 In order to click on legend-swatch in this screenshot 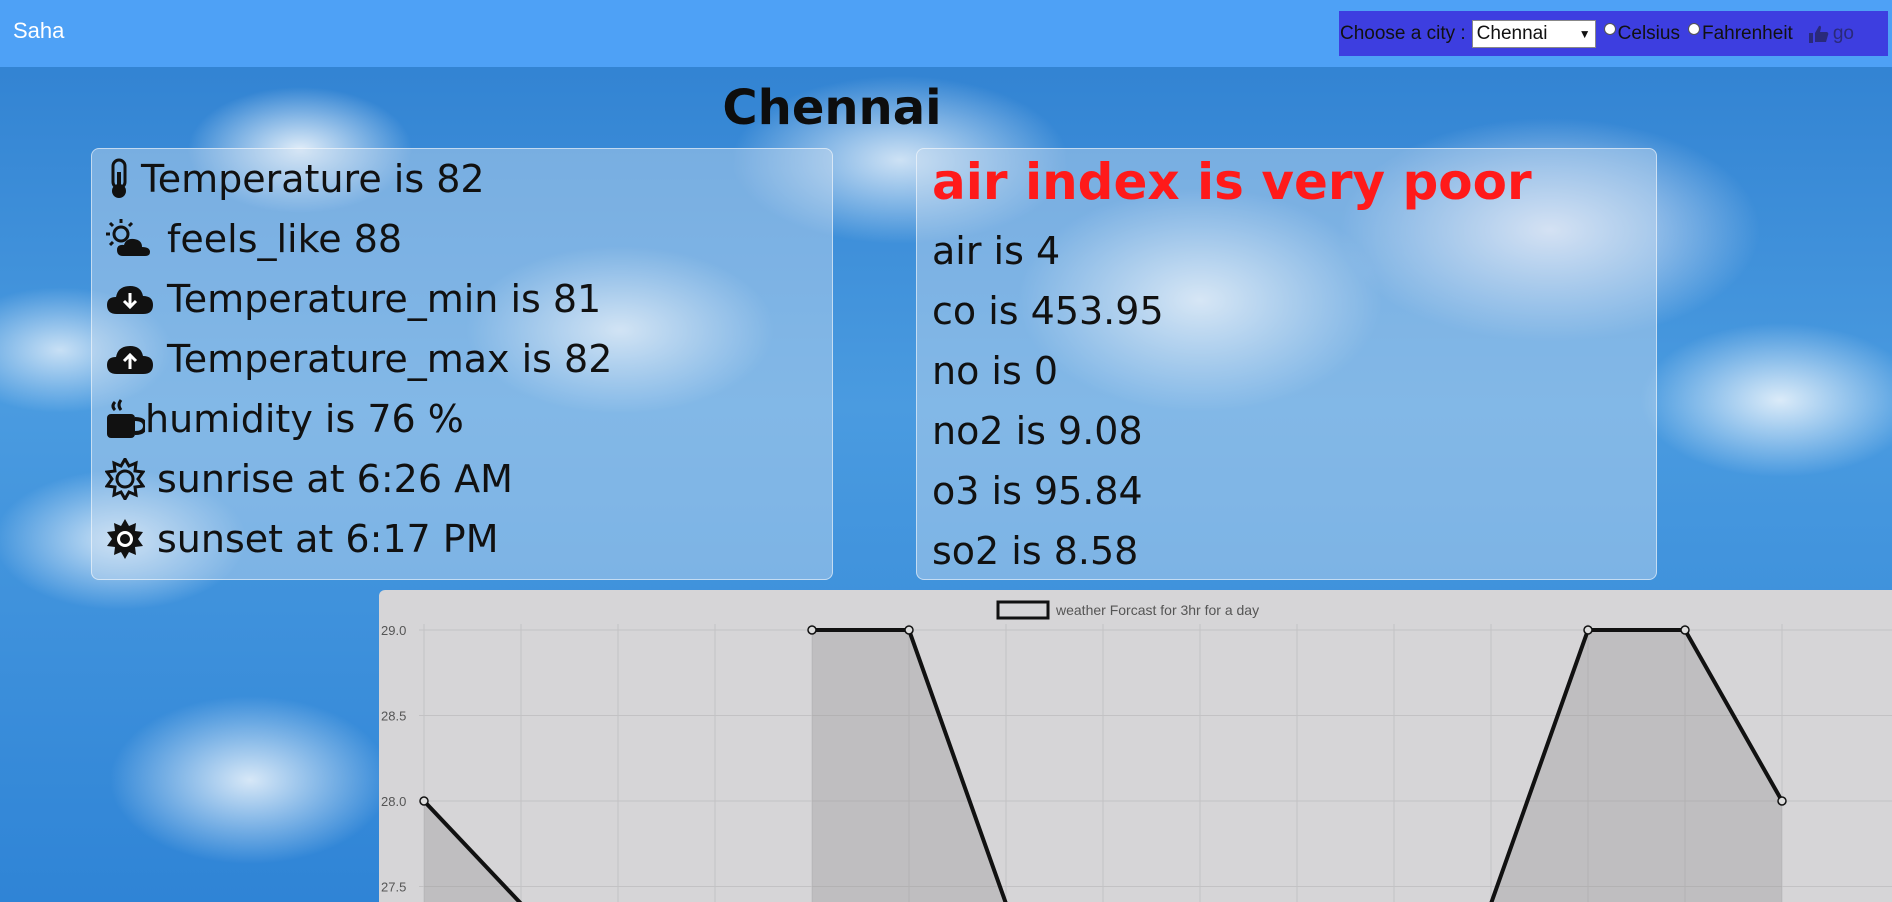, I will do `click(1023, 610)`.